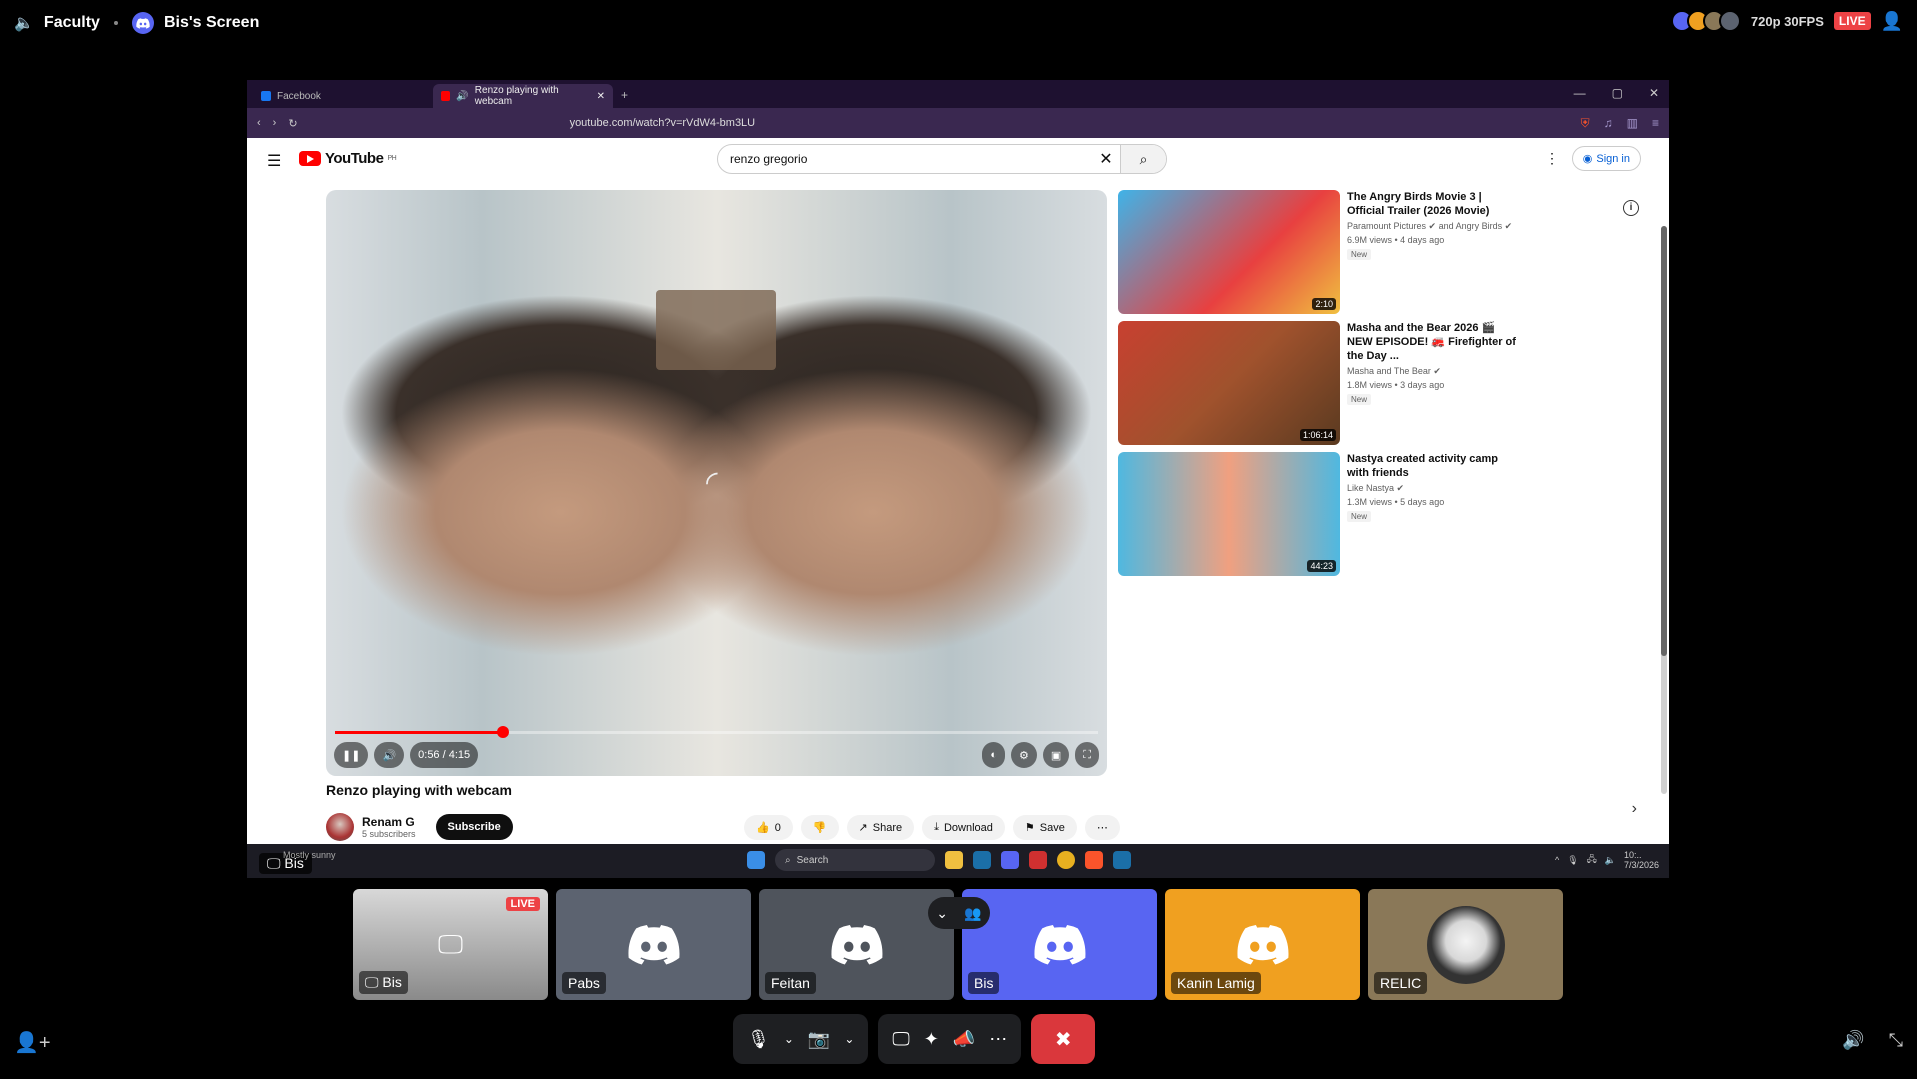 The image size is (1917, 1079). What do you see at coordinates (450, 944) in the screenshot?
I see `participant-tile: 🖵 LIVE 🖵 Bis` at bounding box center [450, 944].